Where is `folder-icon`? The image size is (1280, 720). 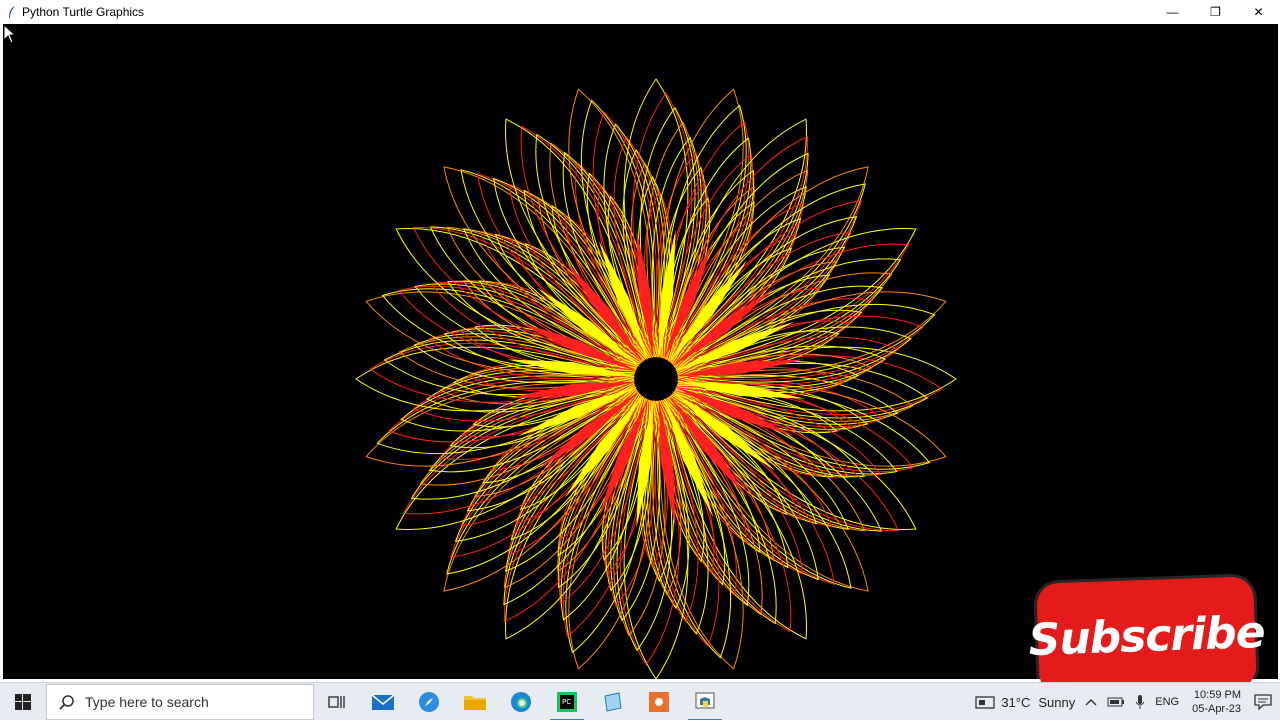
folder-icon is located at coordinates (475, 702).